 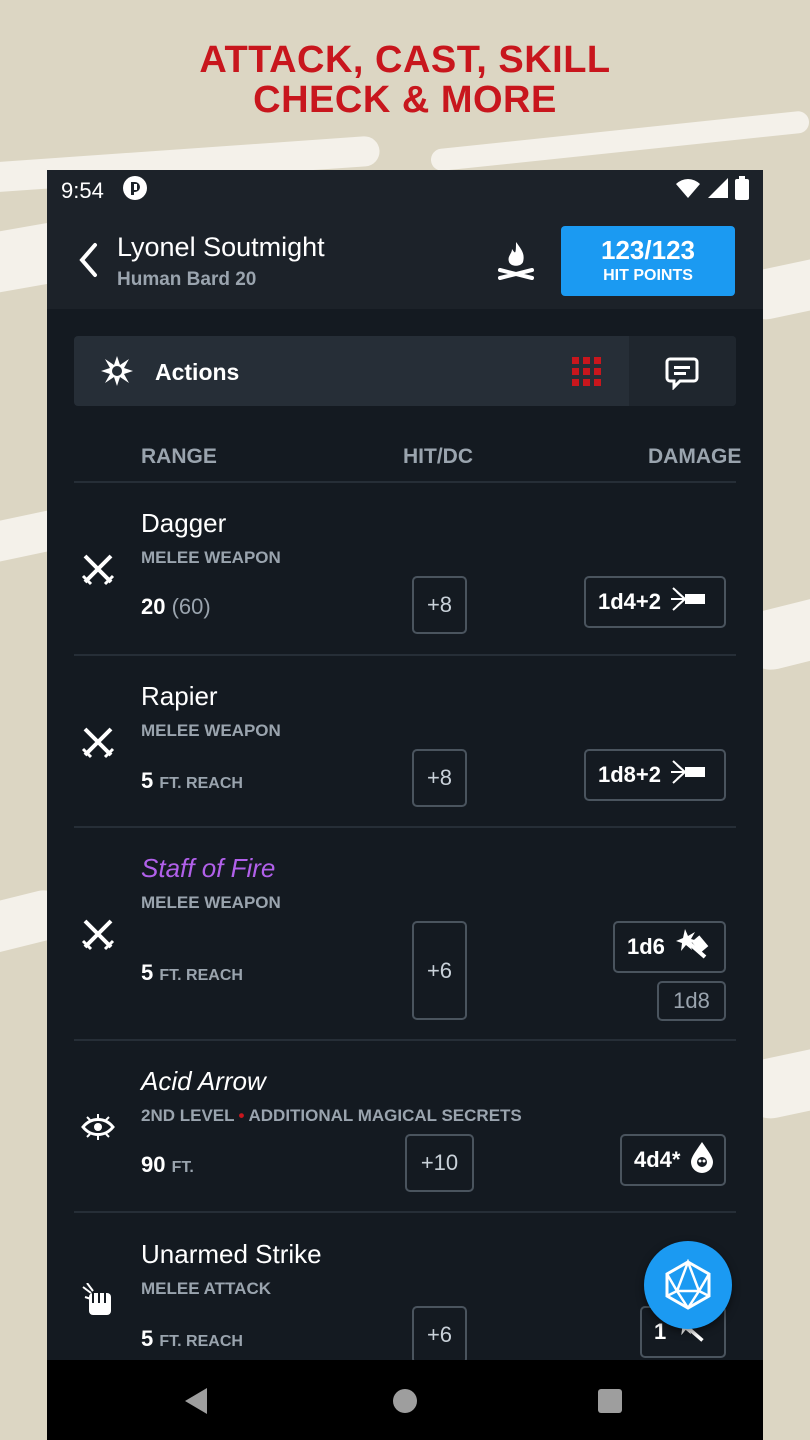 I want to click on tab-actions: Actions, so click(x=351, y=371).